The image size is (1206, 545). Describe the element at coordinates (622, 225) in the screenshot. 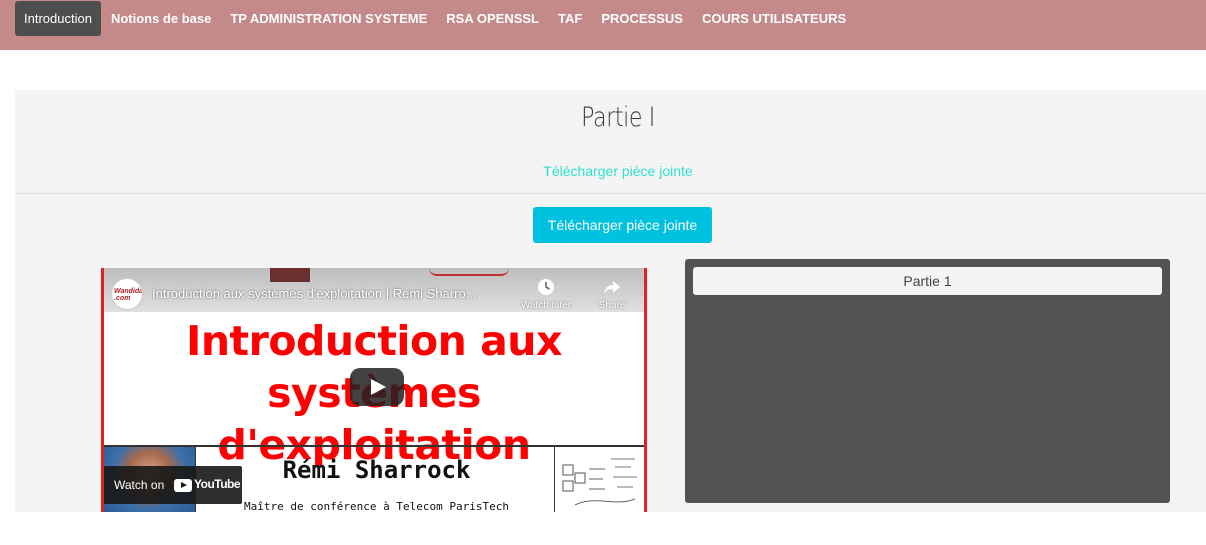

I see `download-attachment-button: Télécharger pièce jointe` at that location.